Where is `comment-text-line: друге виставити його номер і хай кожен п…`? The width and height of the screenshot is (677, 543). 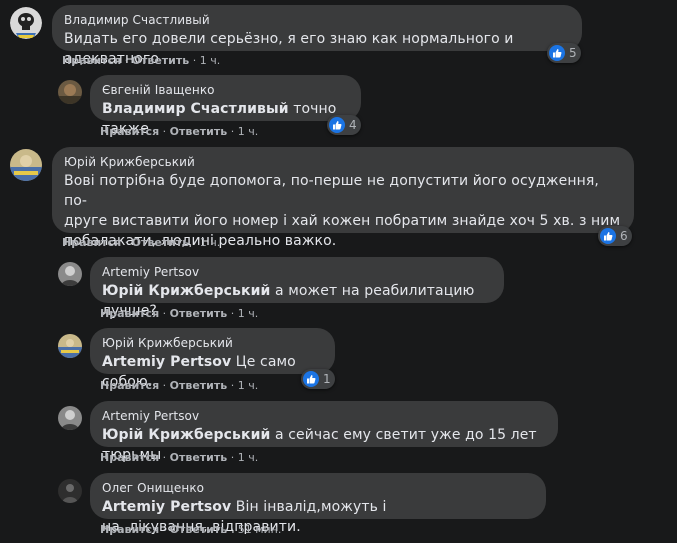
comment-text-line: друге виставити його номер і хай кожен п… is located at coordinates (342, 221).